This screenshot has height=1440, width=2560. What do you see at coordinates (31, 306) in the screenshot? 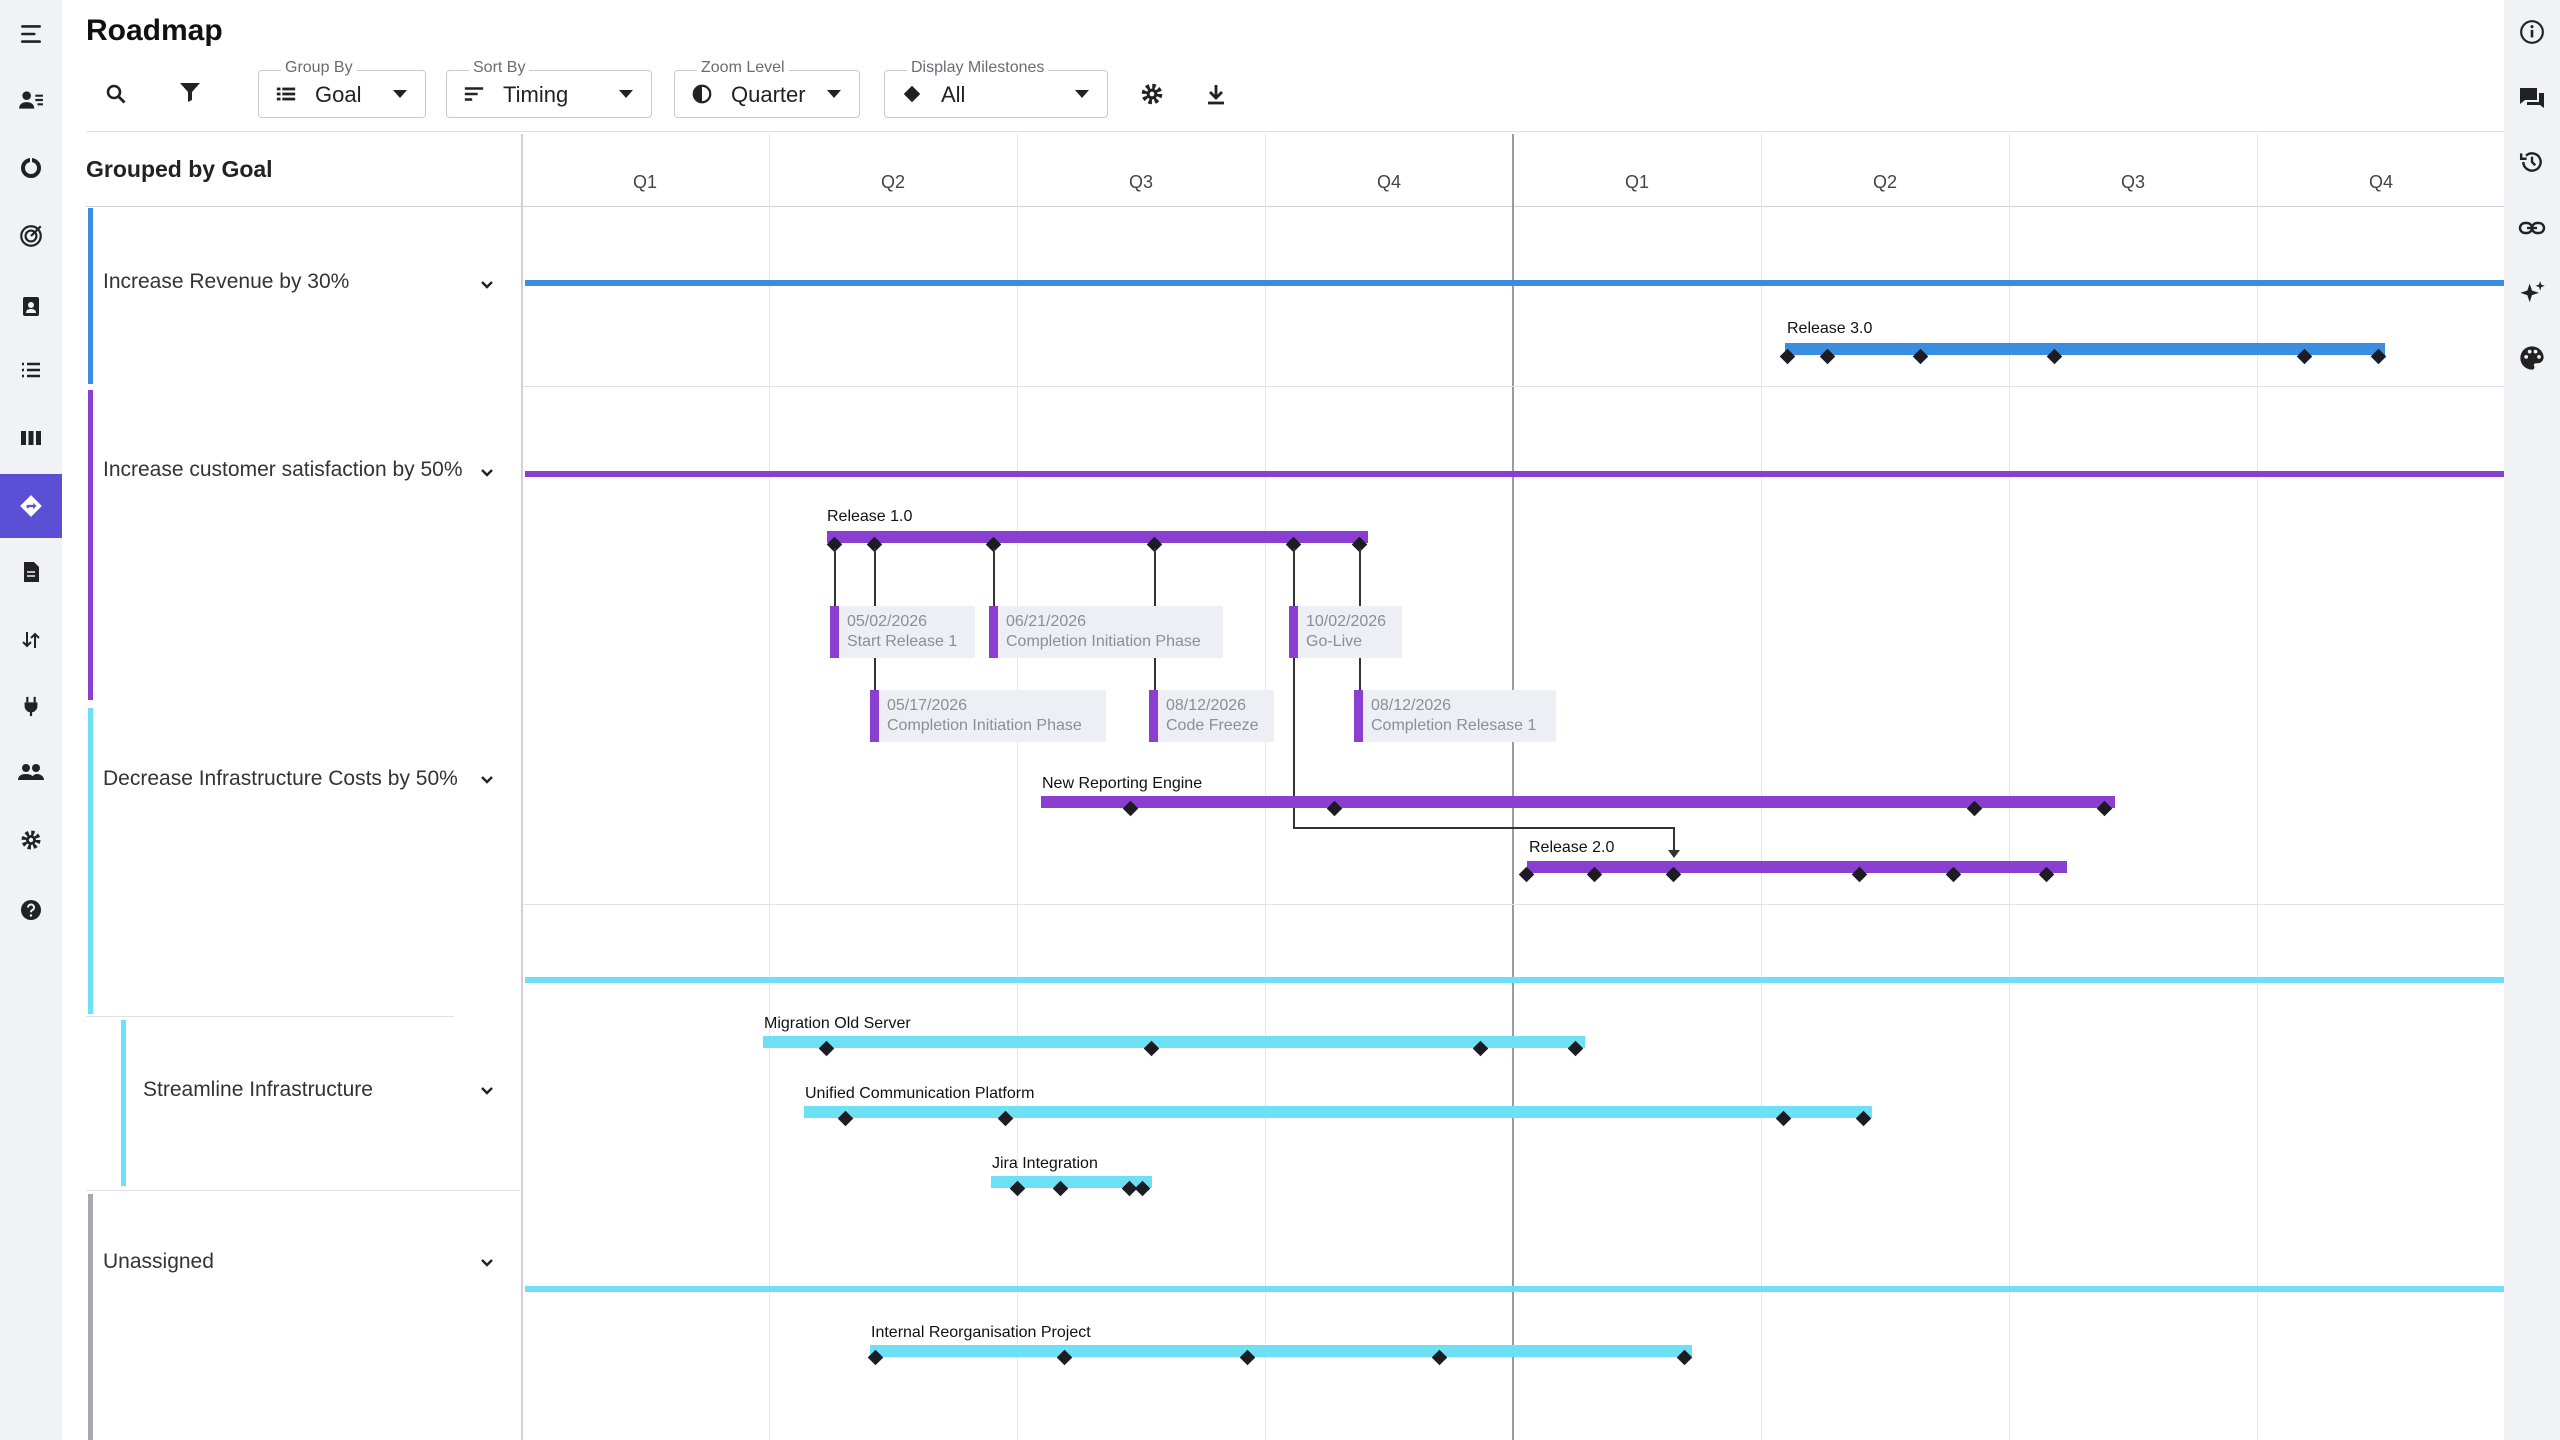
I see `clipboard-user-icon` at bounding box center [31, 306].